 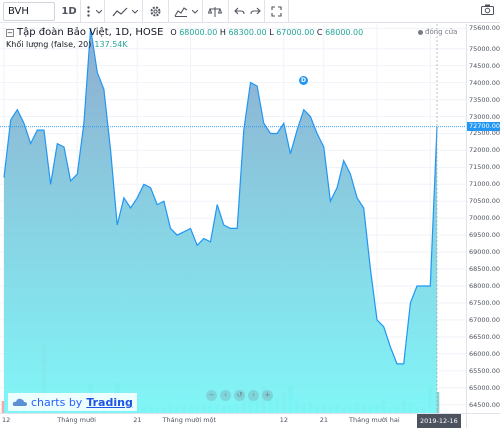 I want to click on watermark-prefix: charts by, so click(x=57, y=402).